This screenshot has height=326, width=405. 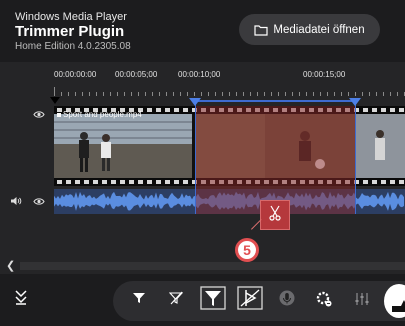 What do you see at coordinates (21, 299) in the screenshot?
I see `collapse-button` at bounding box center [21, 299].